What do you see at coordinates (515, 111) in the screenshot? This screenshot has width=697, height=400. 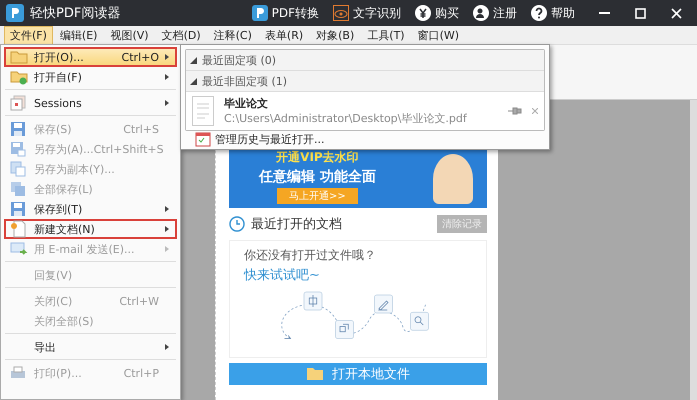 I see `pin-icon` at bounding box center [515, 111].